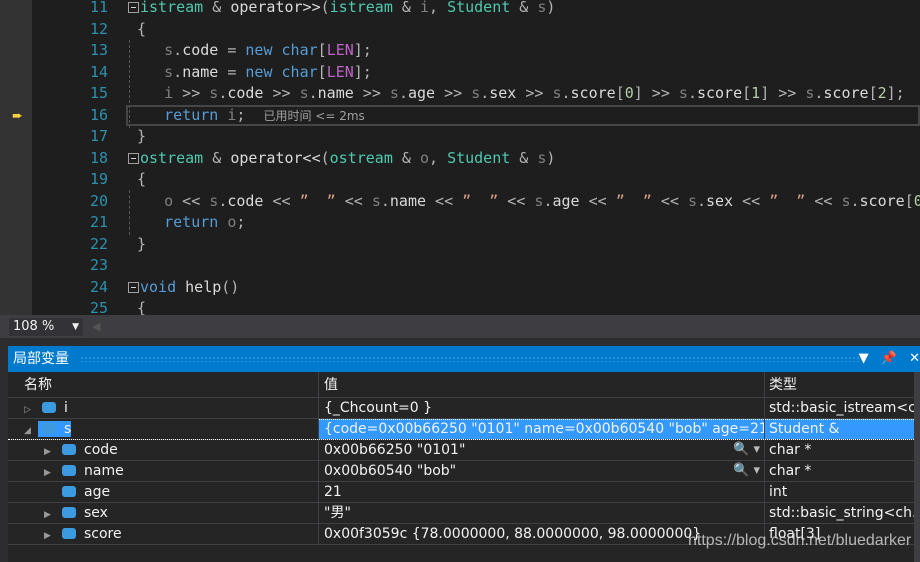 This screenshot has width=920, height=562. I want to click on value-cell: {_Chcount=0 }, so click(541, 408).